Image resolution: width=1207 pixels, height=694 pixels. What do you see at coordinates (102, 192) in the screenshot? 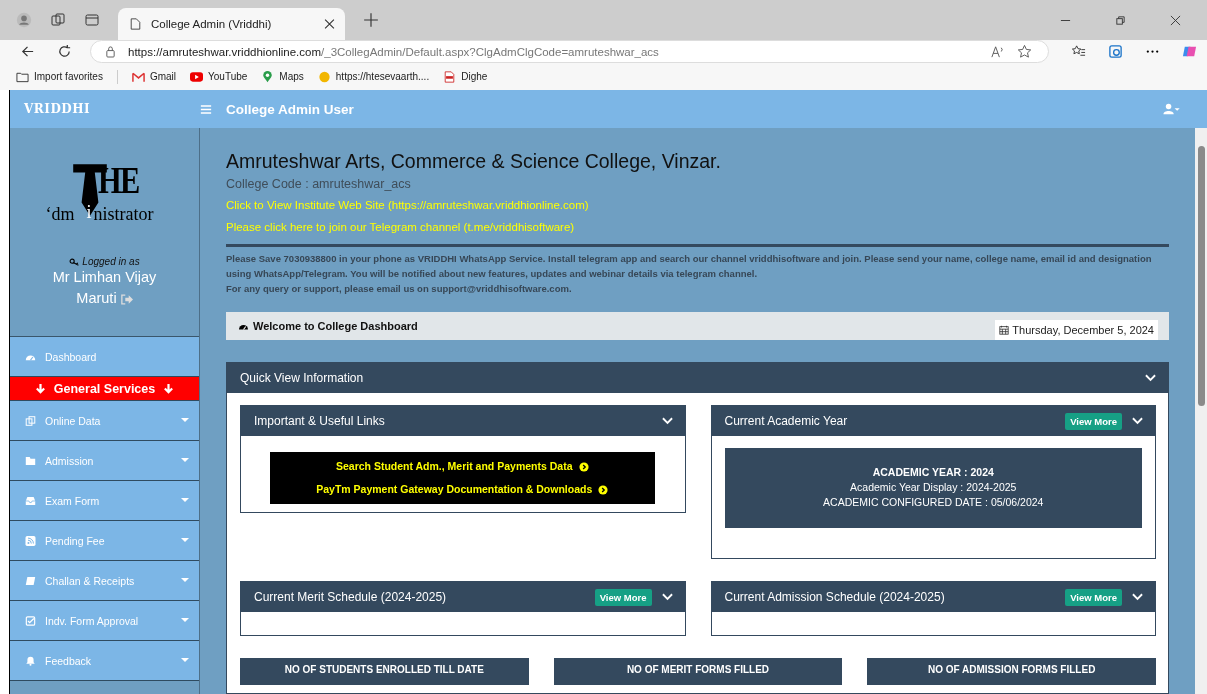
I see `administrator-logo: HE ‘dm inistrator` at bounding box center [102, 192].